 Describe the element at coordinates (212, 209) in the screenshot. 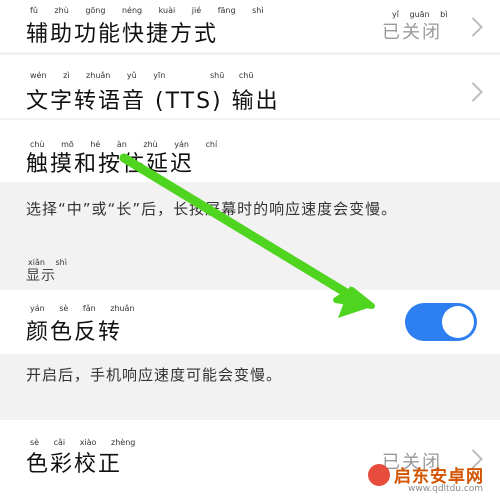

I see `touch-delay-description: 选择“中”或“长”后，长按屏幕时的响应速度会变慢。` at that location.